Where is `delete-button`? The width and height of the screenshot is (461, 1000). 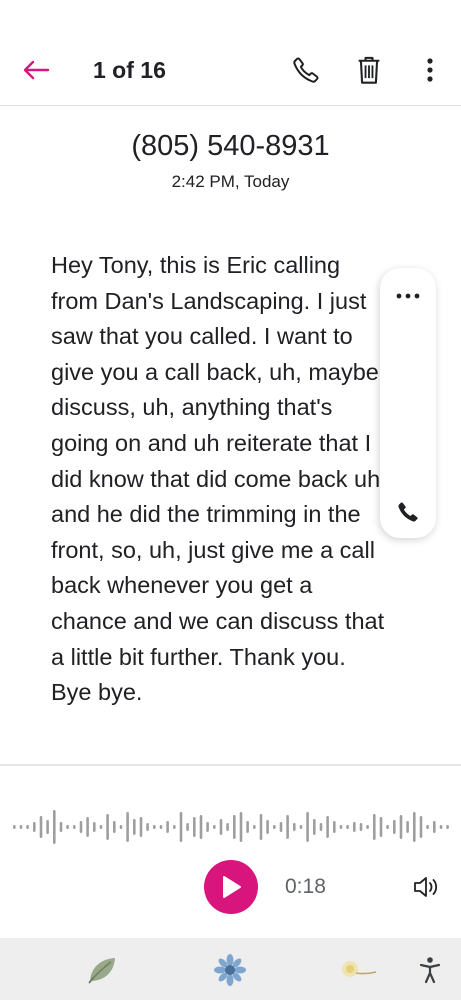 delete-button is located at coordinates (369, 70).